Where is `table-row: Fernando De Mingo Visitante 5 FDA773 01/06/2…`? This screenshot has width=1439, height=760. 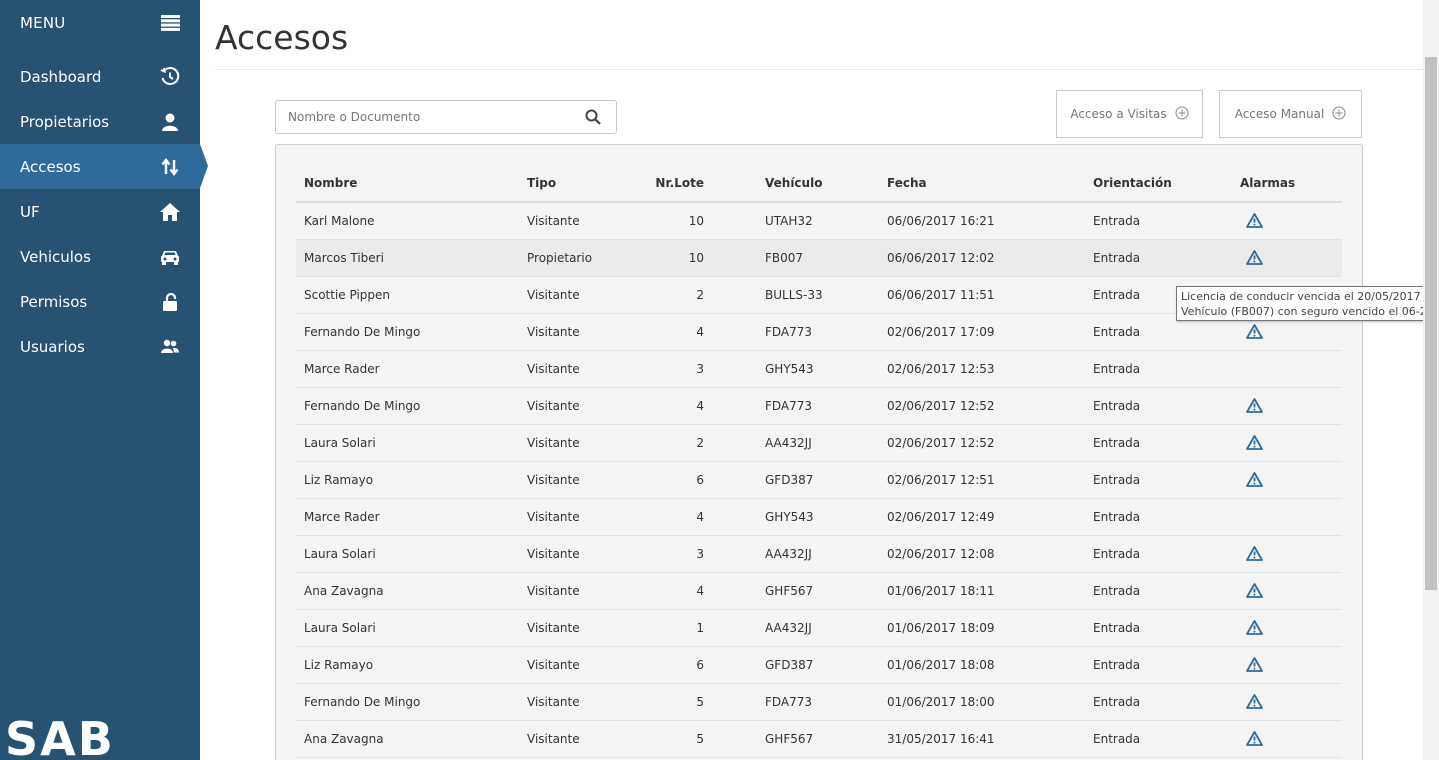
table-row: Fernando De Mingo Visitante 5 FDA773 01/06/2… is located at coordinates (819, 702).